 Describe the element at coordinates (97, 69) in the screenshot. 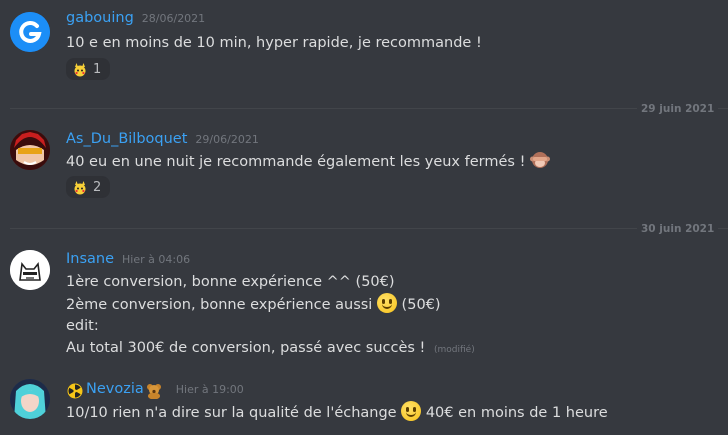

I see `reaction-count: 1` at that location.